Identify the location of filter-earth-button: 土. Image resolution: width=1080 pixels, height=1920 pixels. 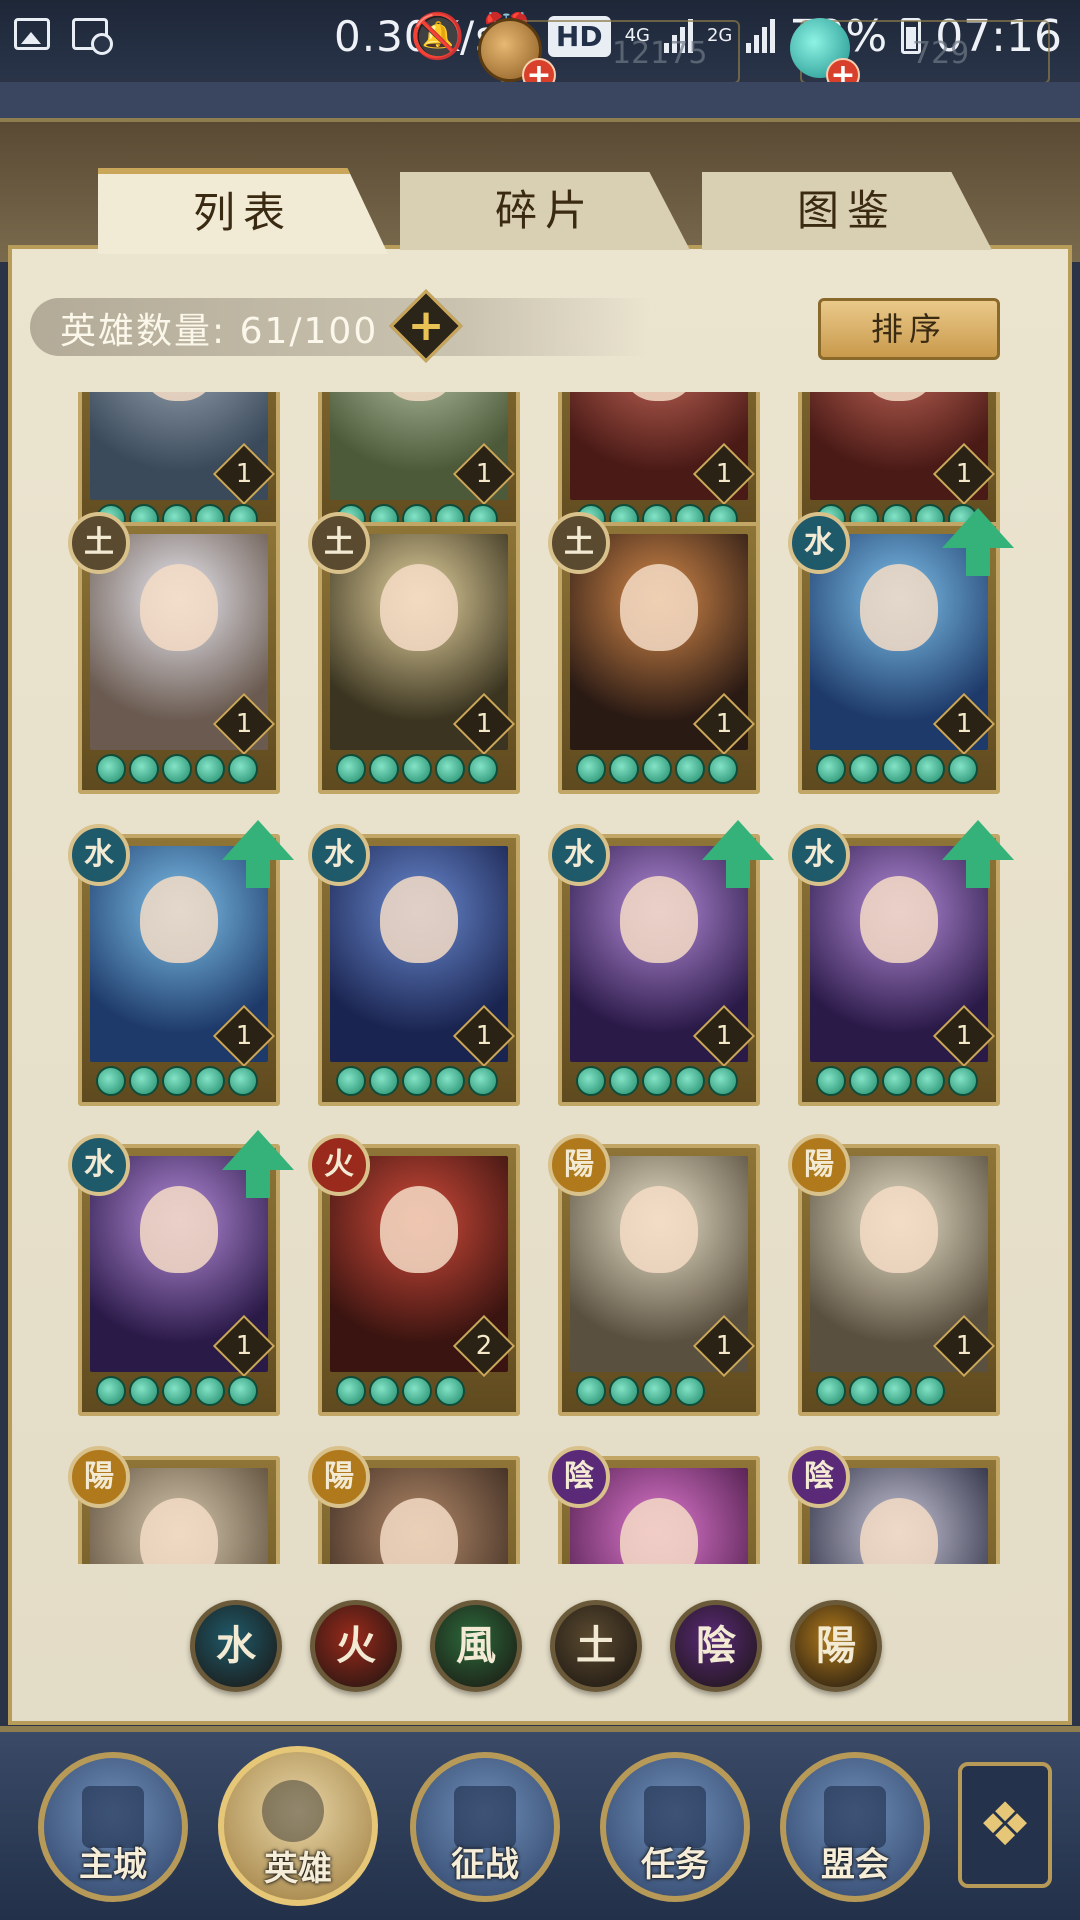
(596, 1646).